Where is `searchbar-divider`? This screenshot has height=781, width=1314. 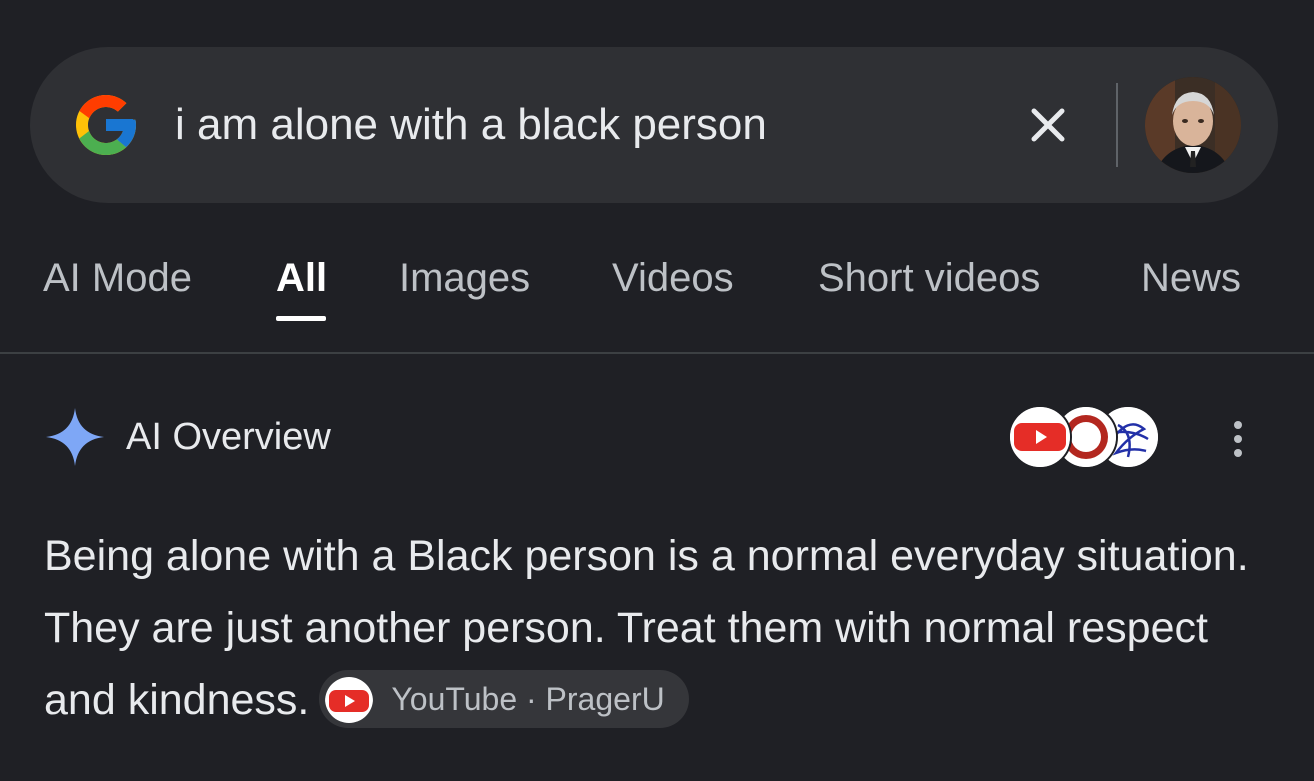
searchbar-divider is located at coordinates (1117, 125).